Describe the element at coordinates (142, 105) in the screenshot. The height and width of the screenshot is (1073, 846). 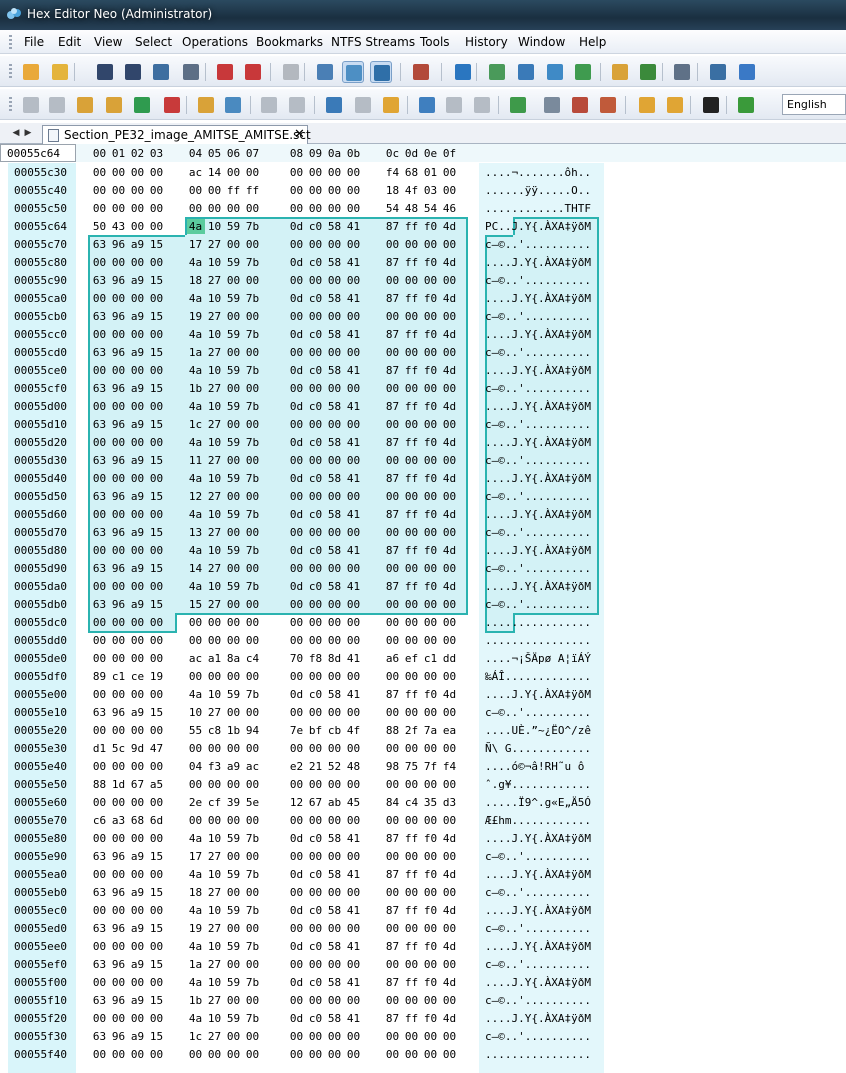
I see `paste-button` at that location.